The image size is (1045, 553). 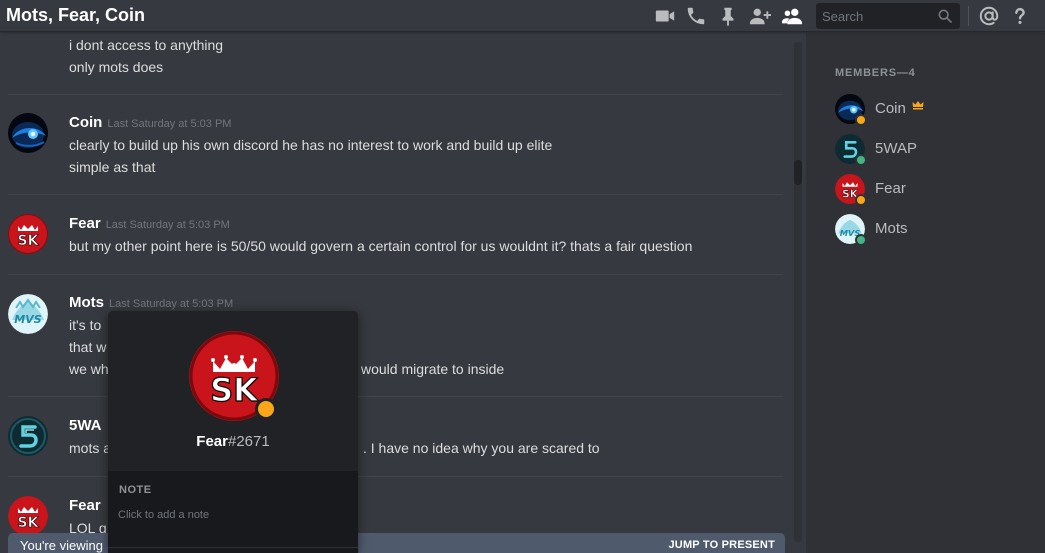 I want to click on message-author: Coin Last Saturday at 5:03 PM, so click(x=150, y=122).